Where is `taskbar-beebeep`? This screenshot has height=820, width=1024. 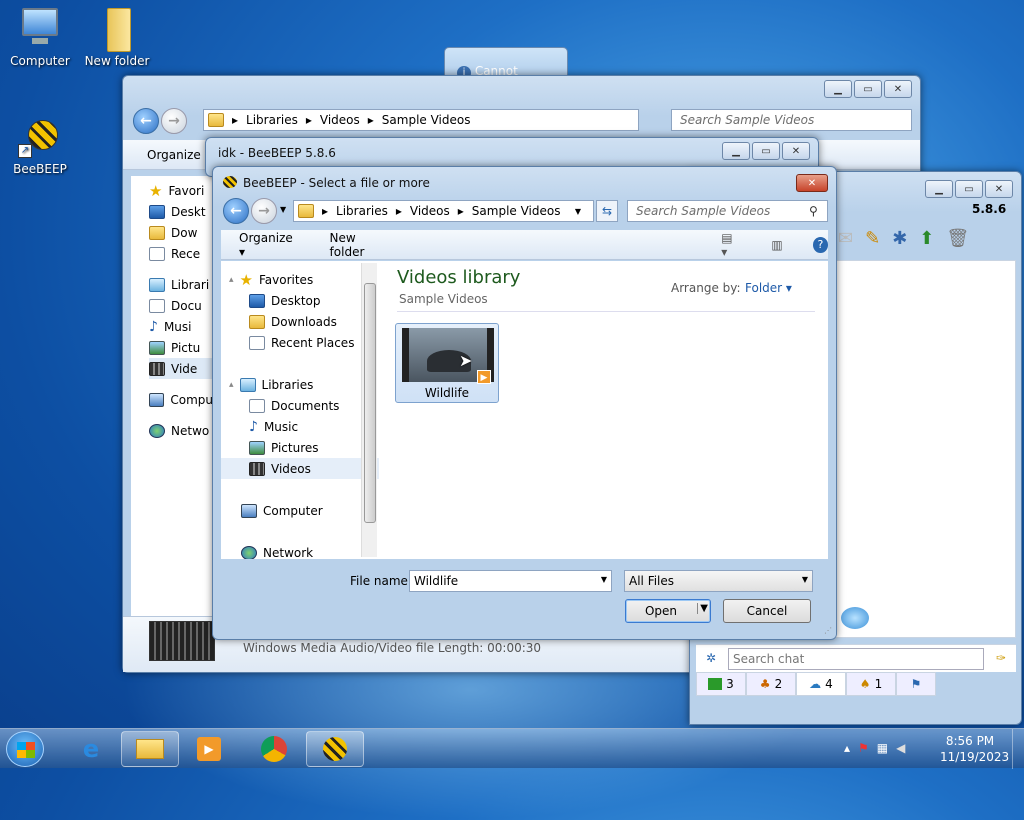 taskbar-beebeep is located at coordinates (335, 749).